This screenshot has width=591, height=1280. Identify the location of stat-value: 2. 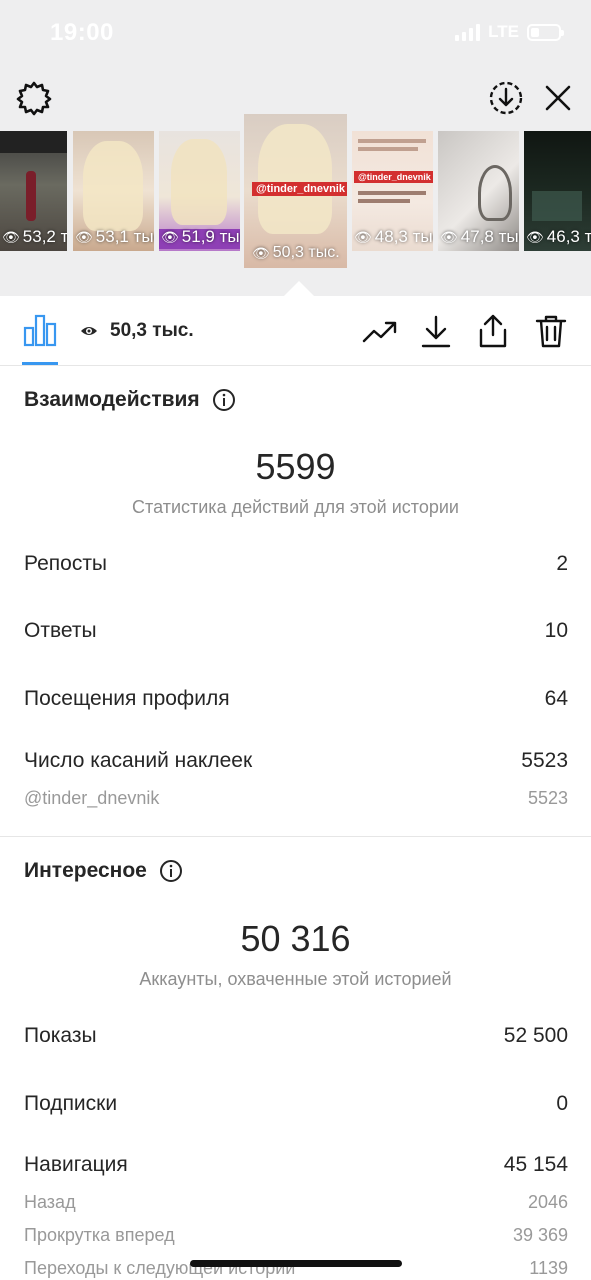
(562, 563).